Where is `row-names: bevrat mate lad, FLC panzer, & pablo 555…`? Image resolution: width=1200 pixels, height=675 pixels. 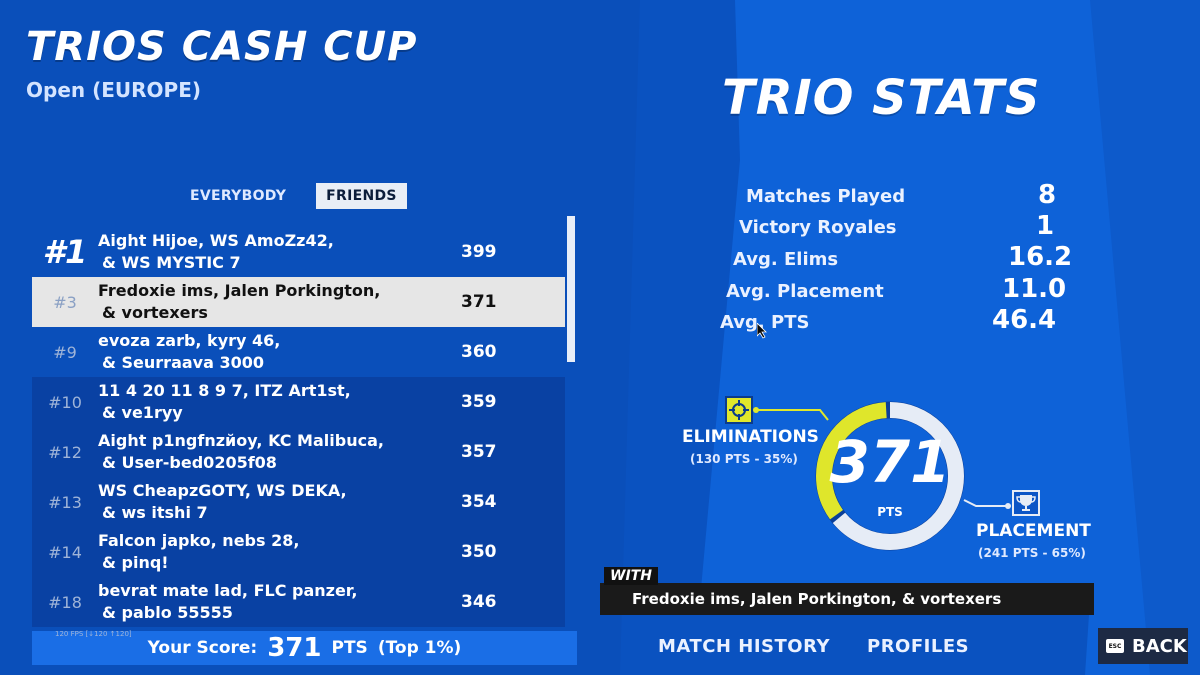 row-names: bevrat mate lad, FLC panzer, & pablo 555… is located at coordinates (276, 602).